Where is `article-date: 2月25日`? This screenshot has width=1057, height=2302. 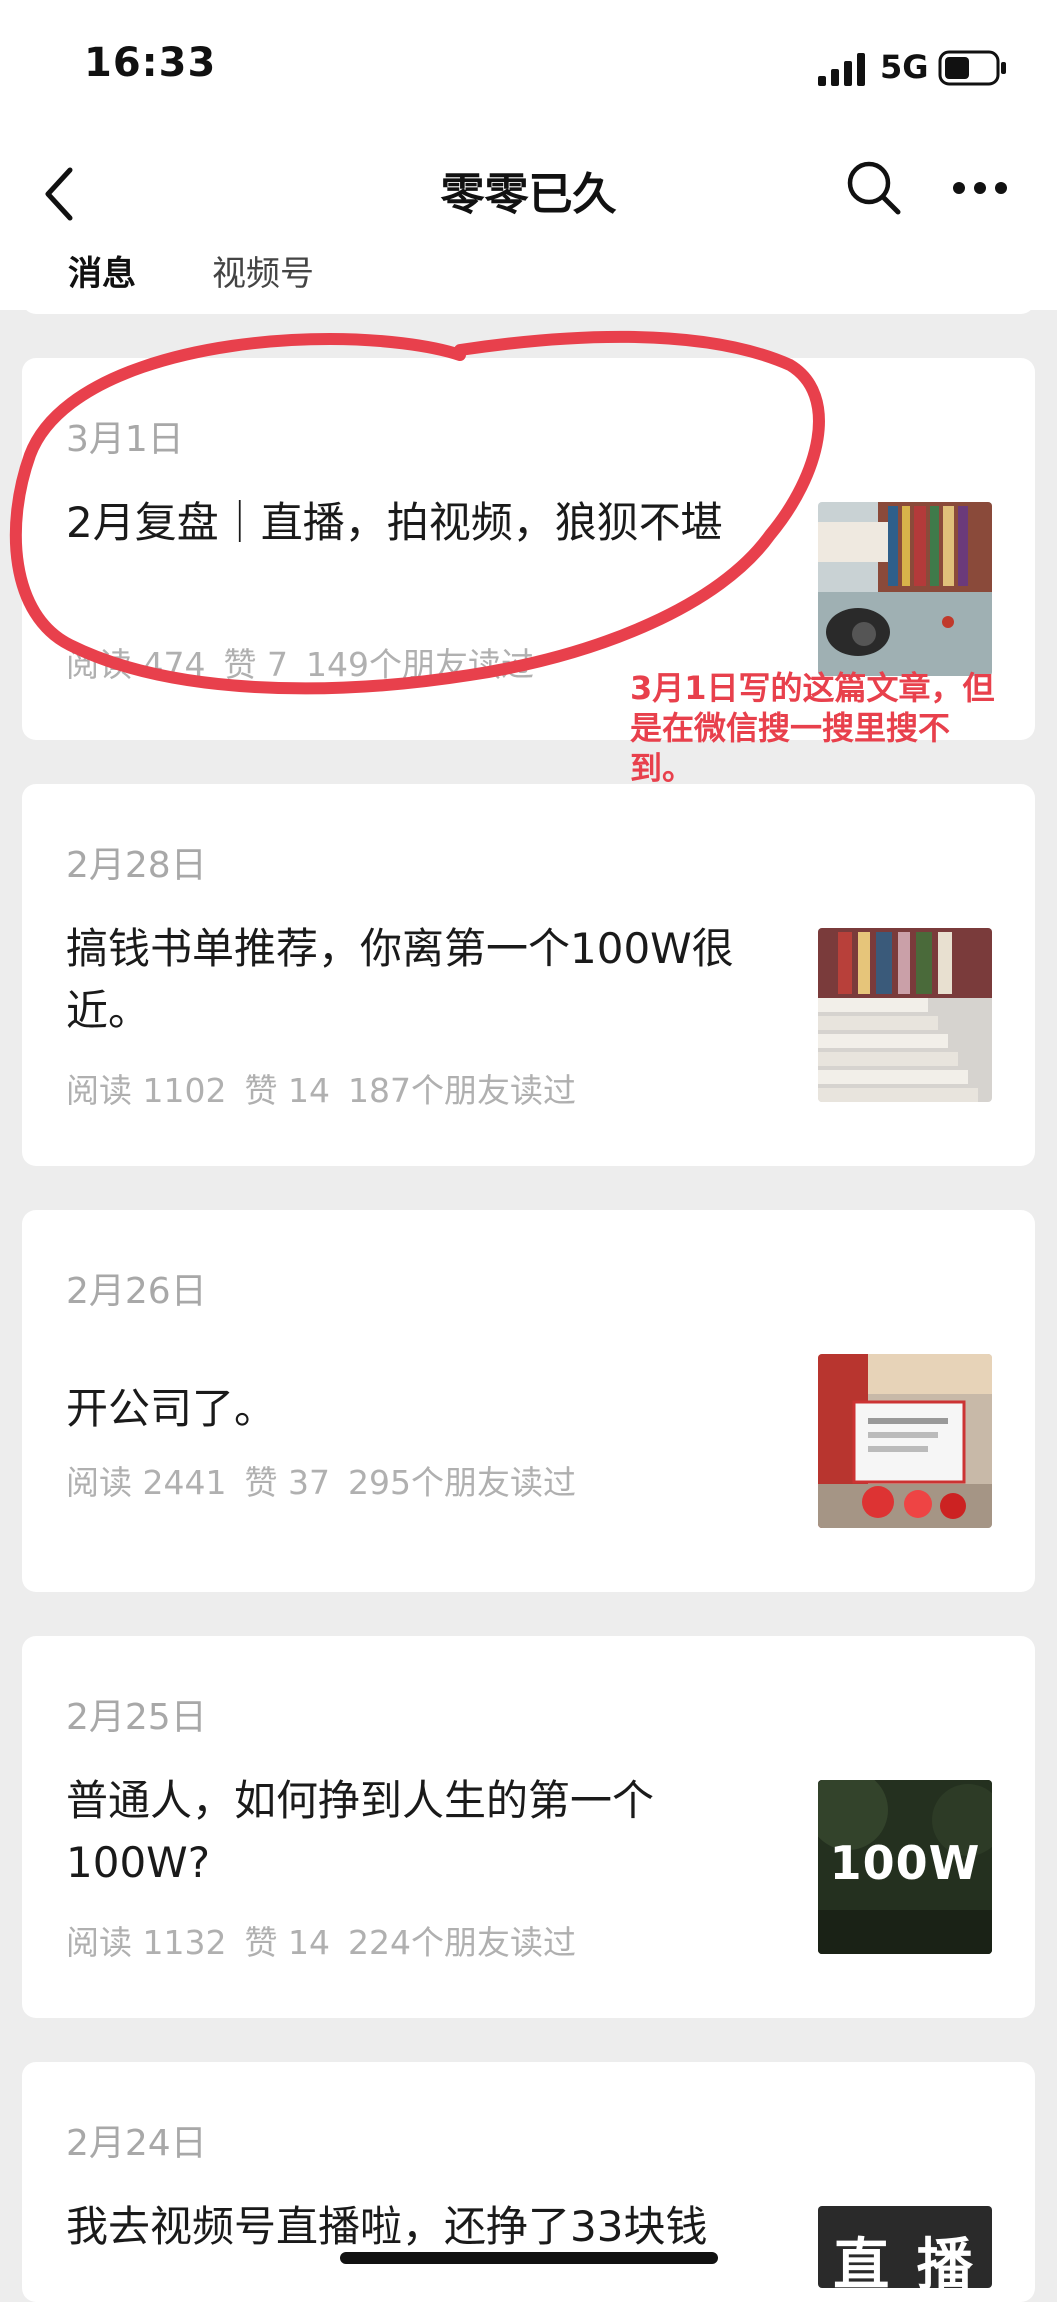
article-date: 2月25日 is located at coordinates (136, 1717).